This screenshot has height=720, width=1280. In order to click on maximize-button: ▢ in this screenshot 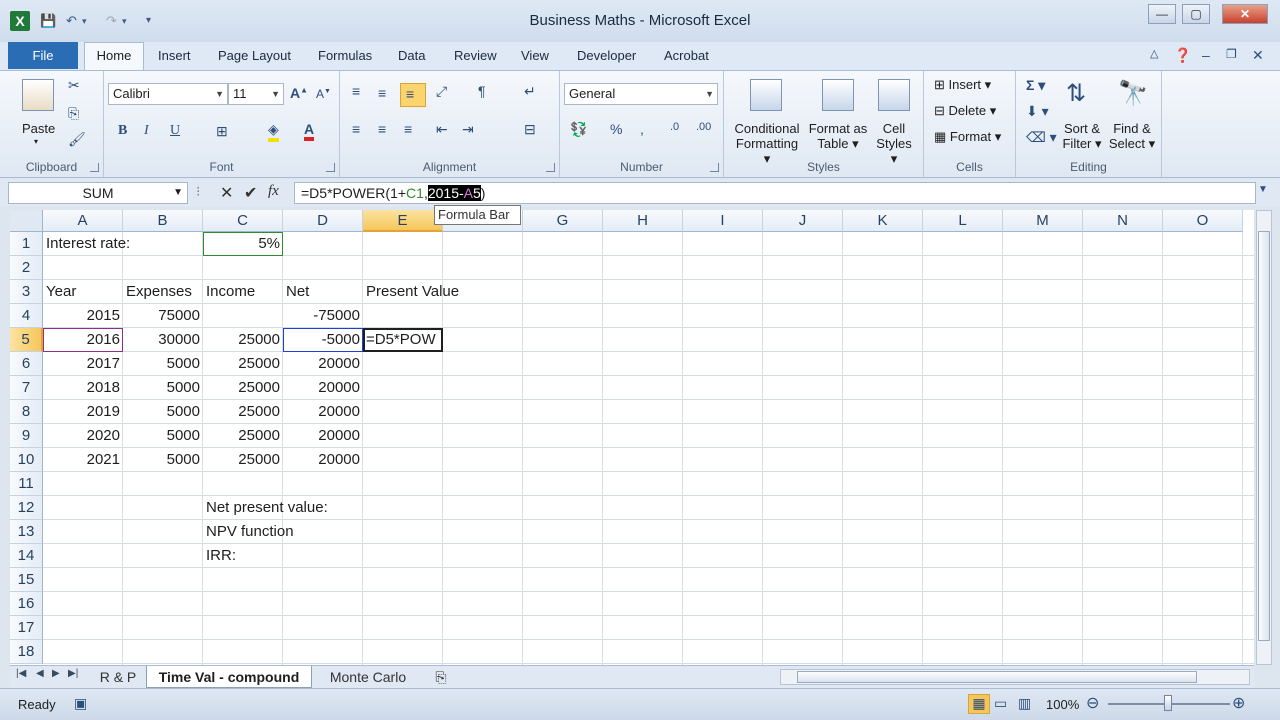, I will do `click(1196, 14)`.